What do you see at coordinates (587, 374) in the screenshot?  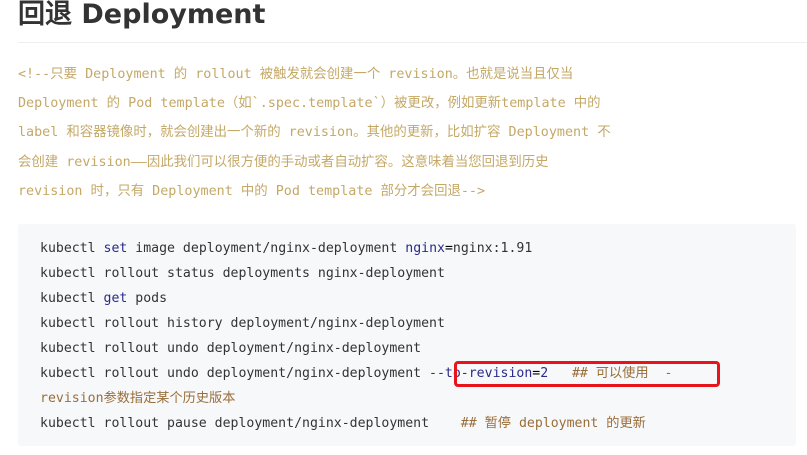 I see `red-highlight-annotation` at bounding box center [587, 374].